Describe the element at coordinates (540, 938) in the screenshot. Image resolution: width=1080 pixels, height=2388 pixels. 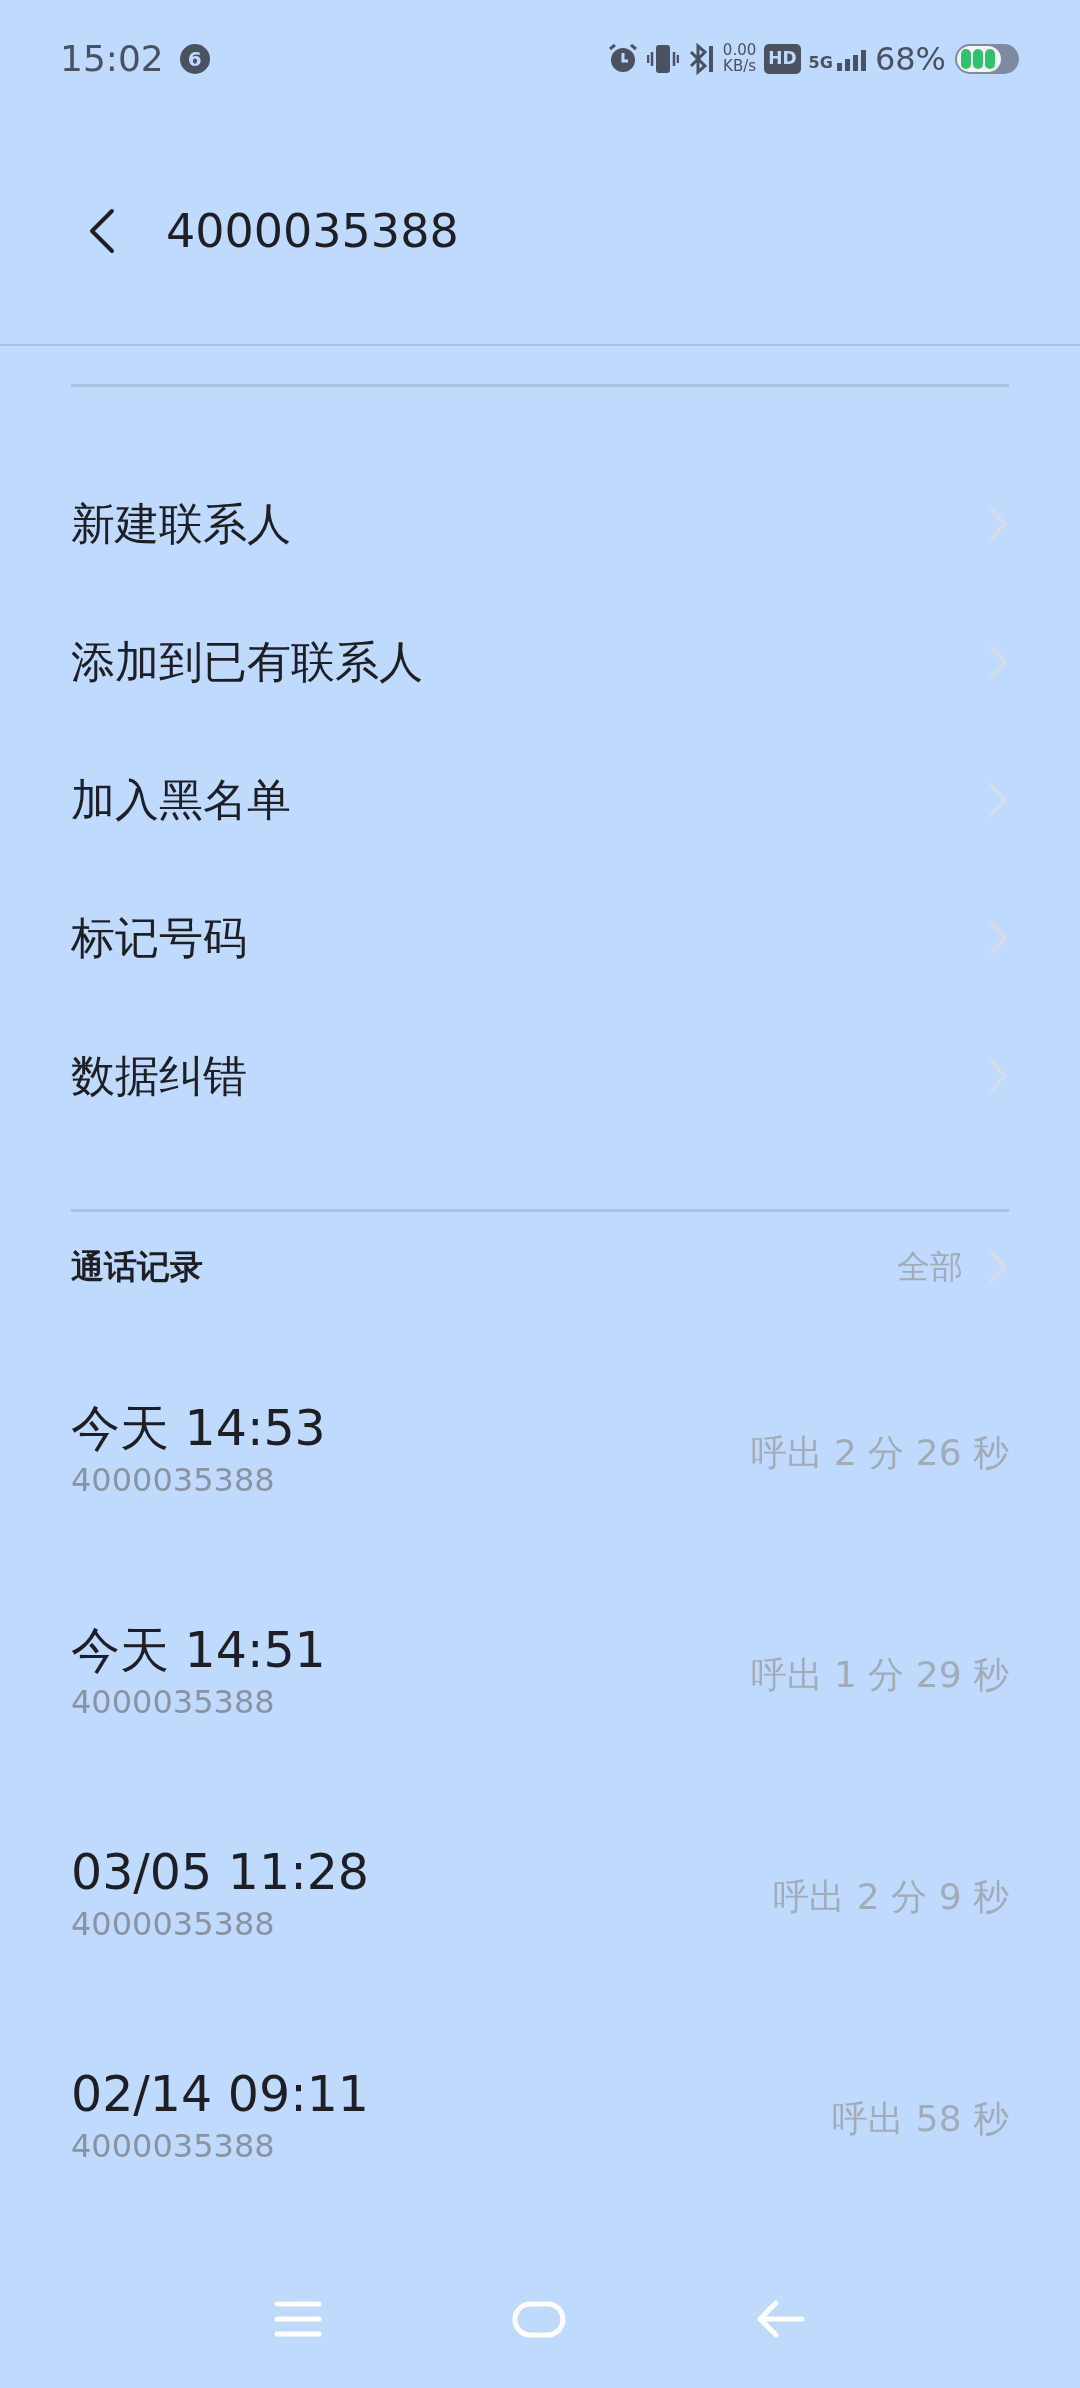
I see `menu-item: 标记号码` at that location.